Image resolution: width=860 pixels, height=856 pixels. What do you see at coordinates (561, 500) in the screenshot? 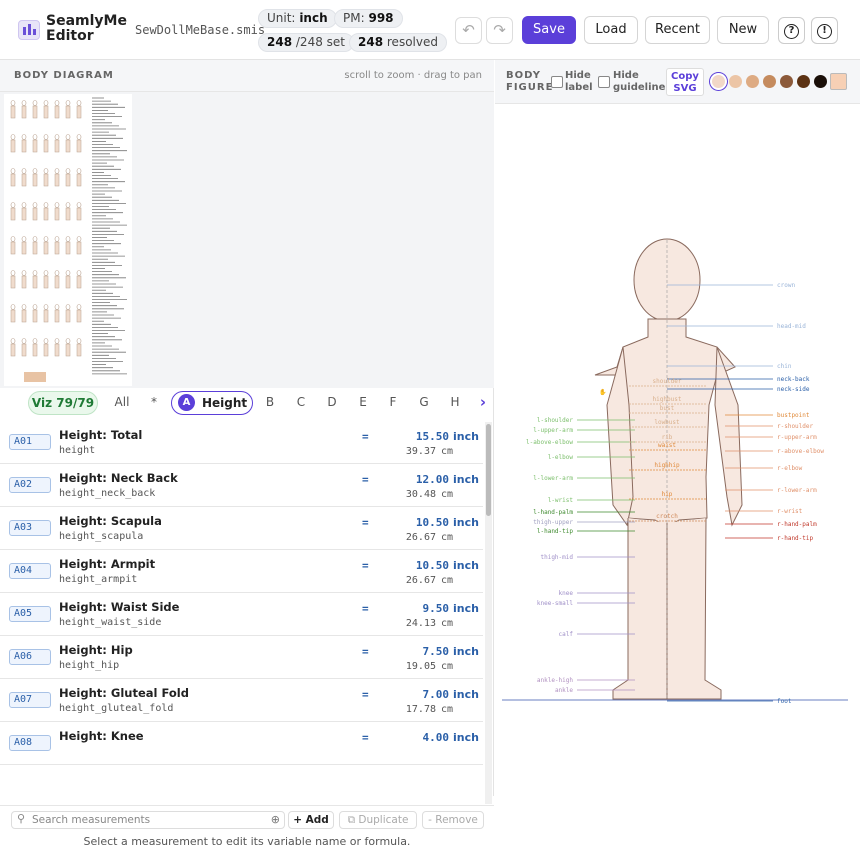
I see `figure-label-left: l-wrist` at bounding box center [561, 500].